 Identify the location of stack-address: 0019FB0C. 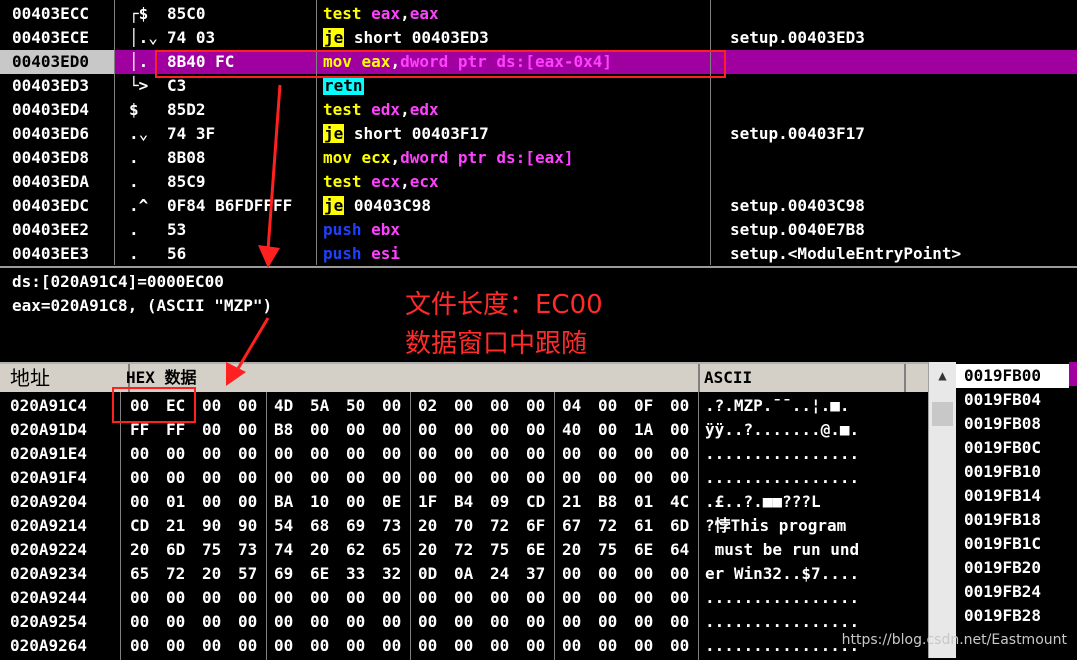
(1002, 448).